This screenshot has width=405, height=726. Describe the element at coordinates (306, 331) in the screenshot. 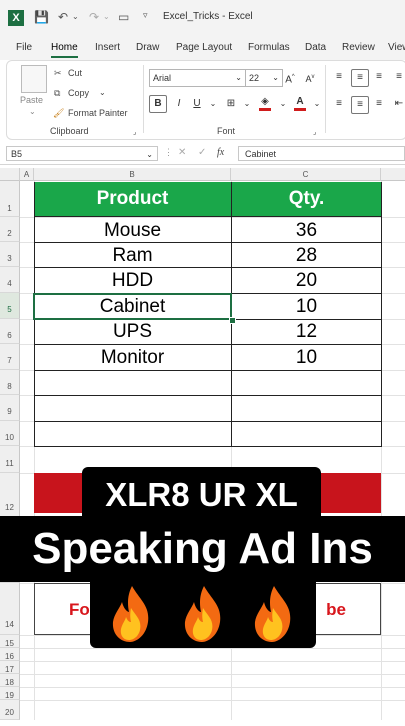

I see `qty-cell: 12` at that location.